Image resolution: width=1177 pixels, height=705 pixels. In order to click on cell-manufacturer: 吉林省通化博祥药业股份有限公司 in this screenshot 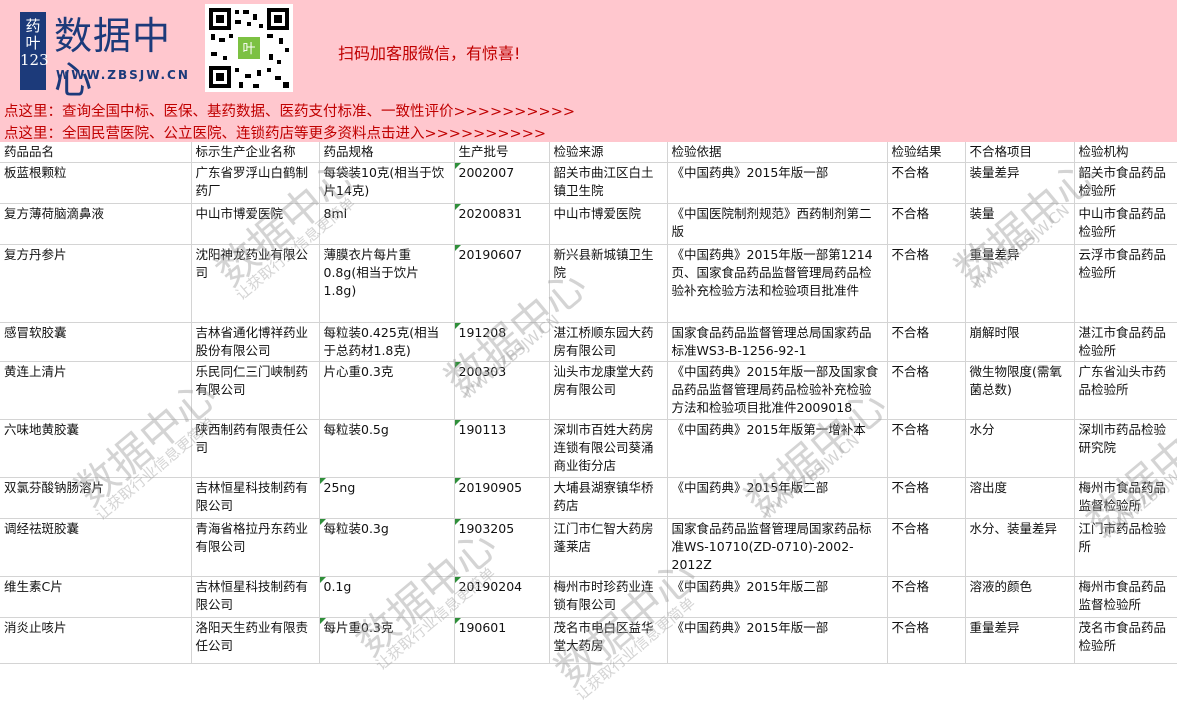, I will do `click(255, 342)`.